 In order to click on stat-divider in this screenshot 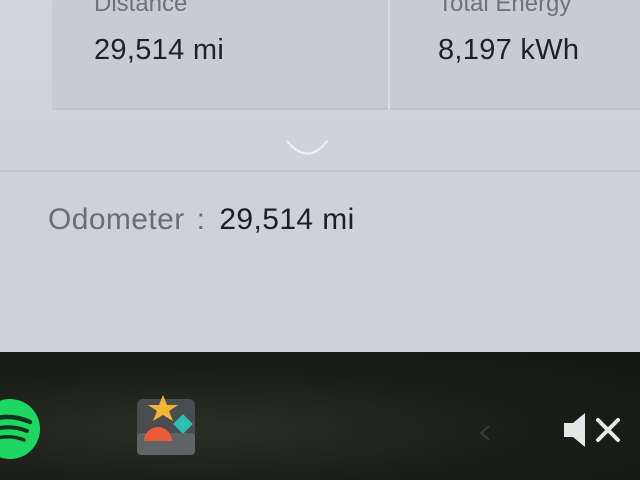, I will do `click(389, 55)`.